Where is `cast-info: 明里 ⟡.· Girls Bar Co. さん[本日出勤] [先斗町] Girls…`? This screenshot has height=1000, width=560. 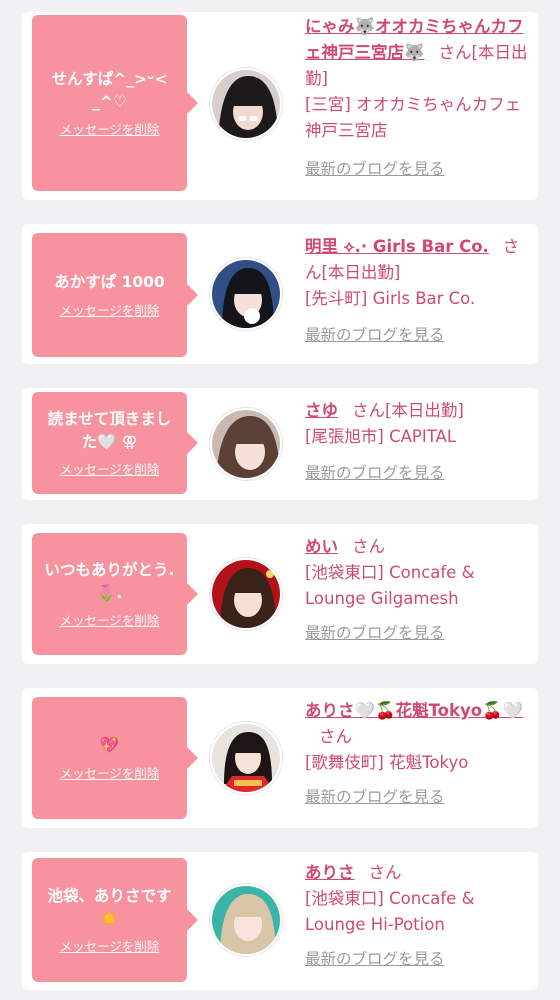 cast-info: 明里 ⟡.· Girls Bar Co. さん[本日出勤] [先斗町] Girls… is located at coordinates (417, 291).